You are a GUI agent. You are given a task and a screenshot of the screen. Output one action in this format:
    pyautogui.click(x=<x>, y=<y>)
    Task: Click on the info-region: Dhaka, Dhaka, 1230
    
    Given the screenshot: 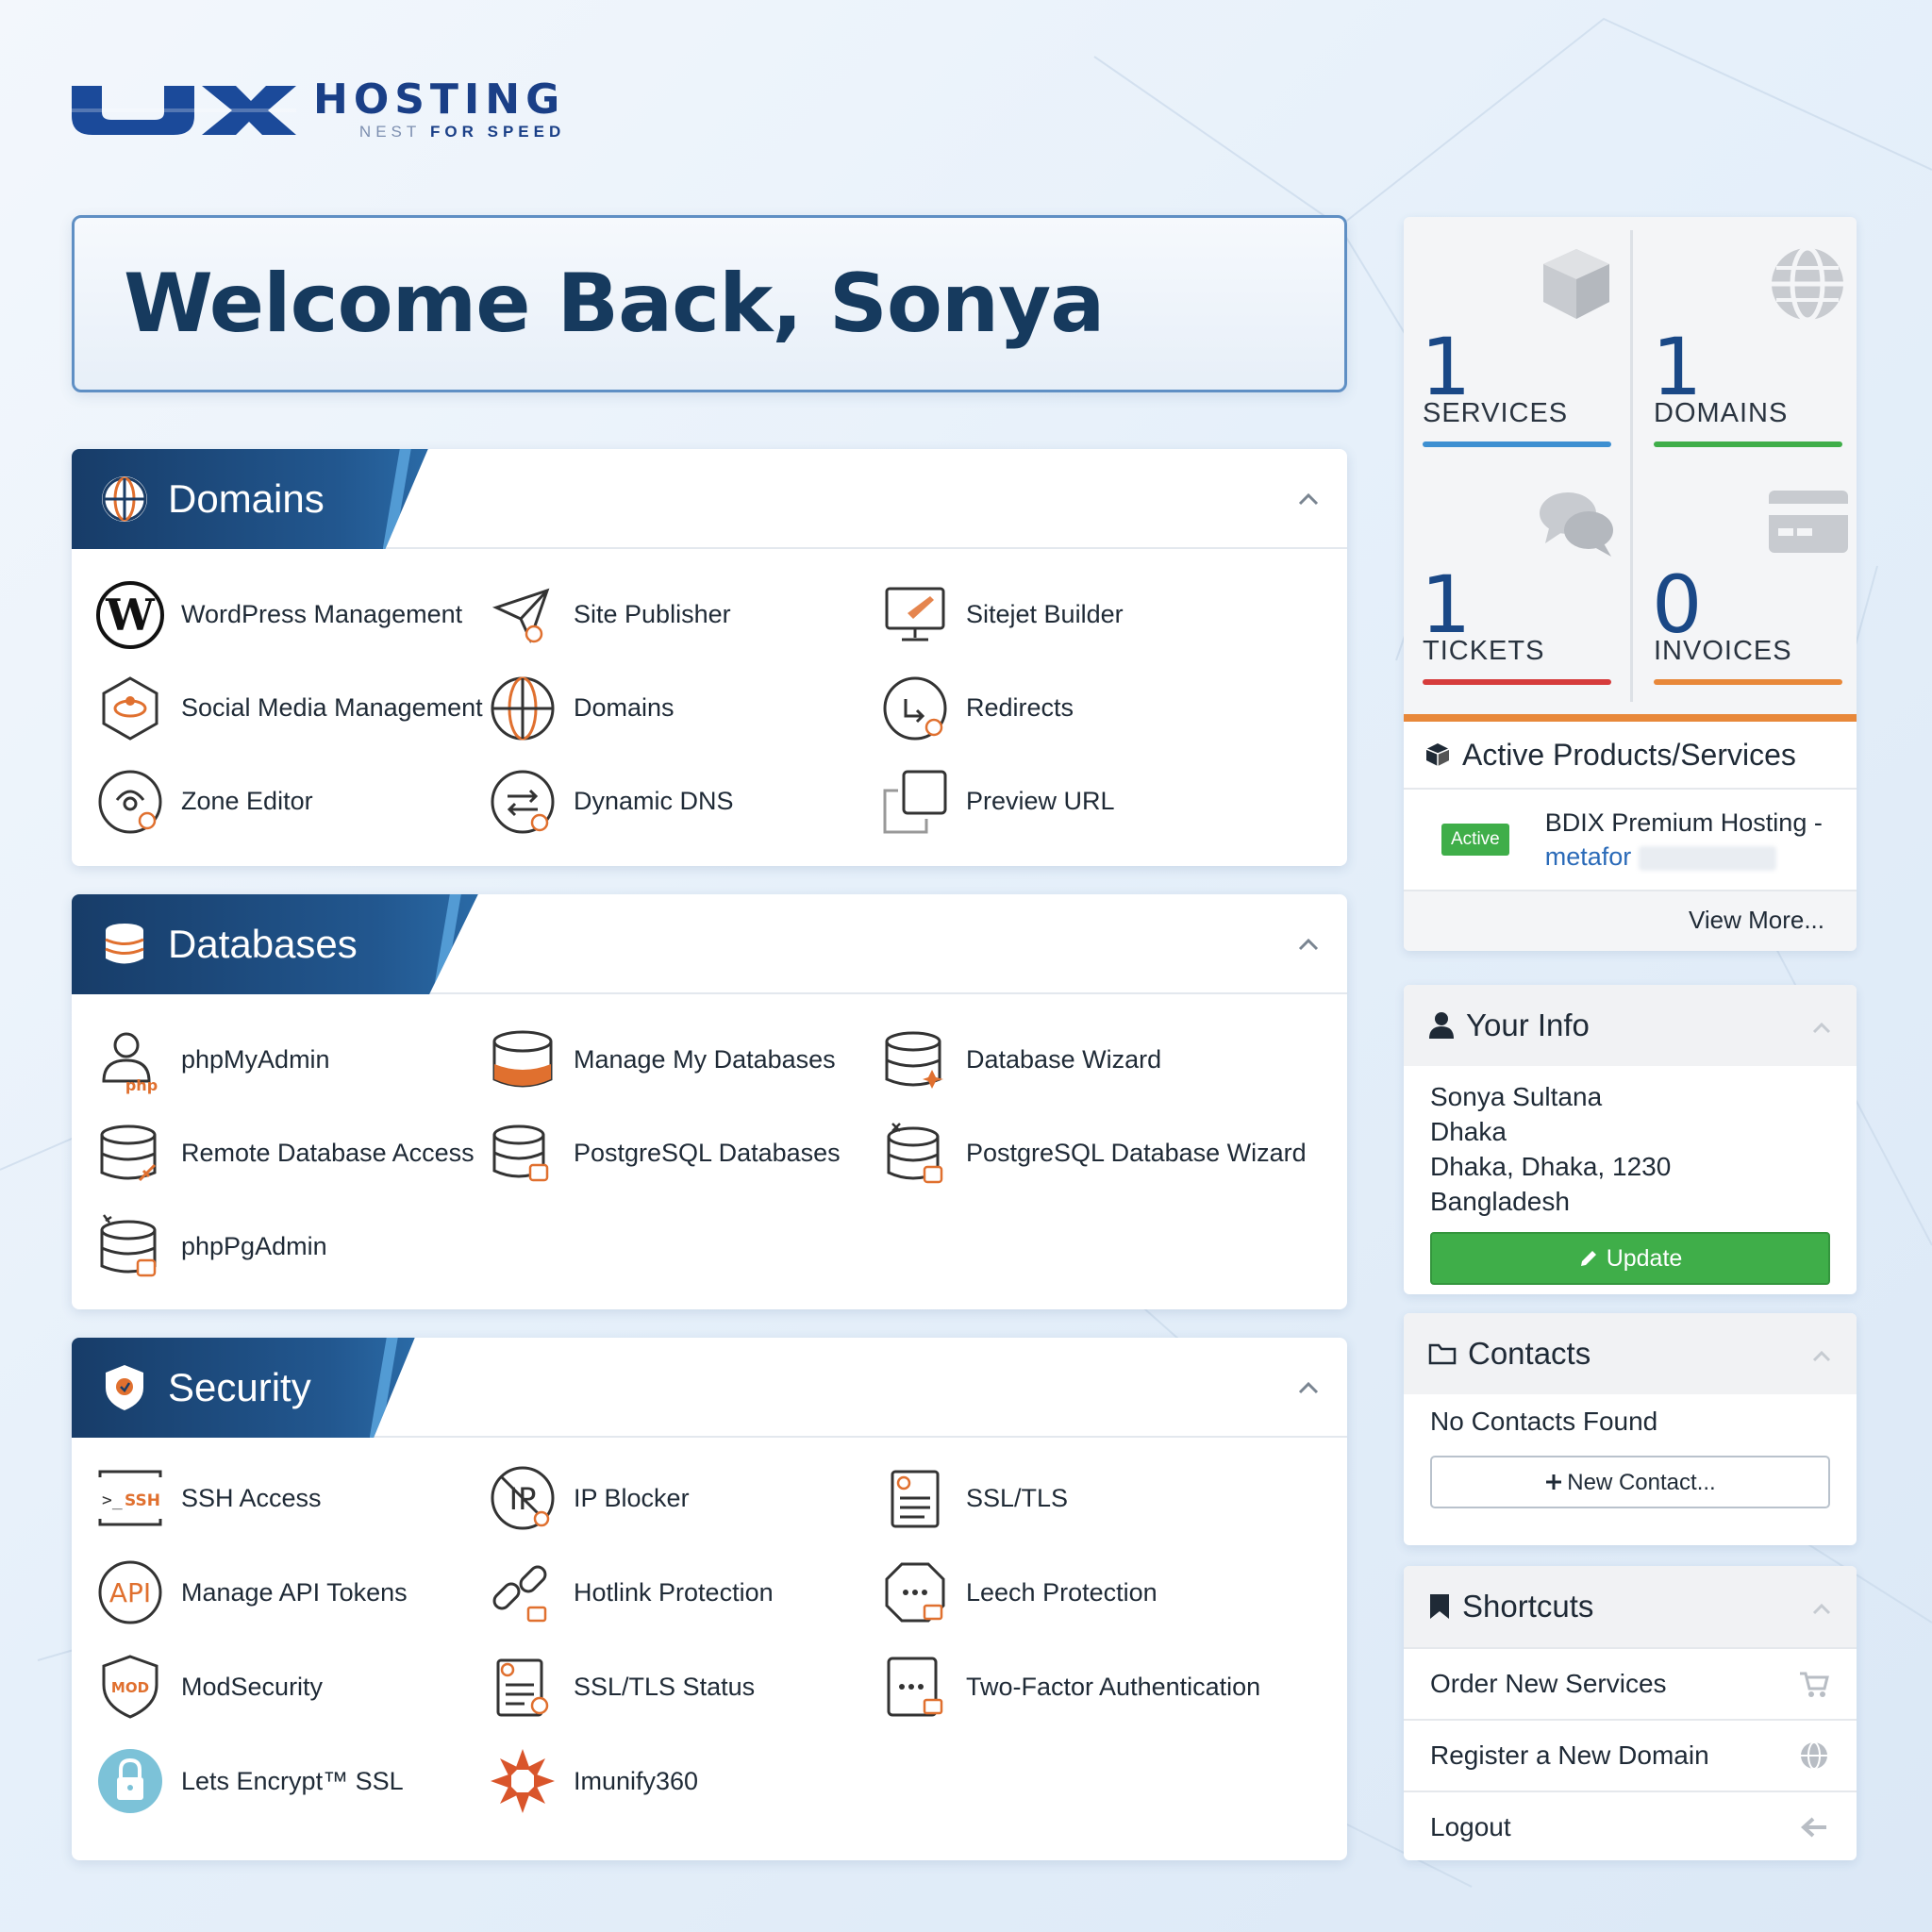 What is the action you would take?
    pyautogui.click(x=1551, y=1167)
    